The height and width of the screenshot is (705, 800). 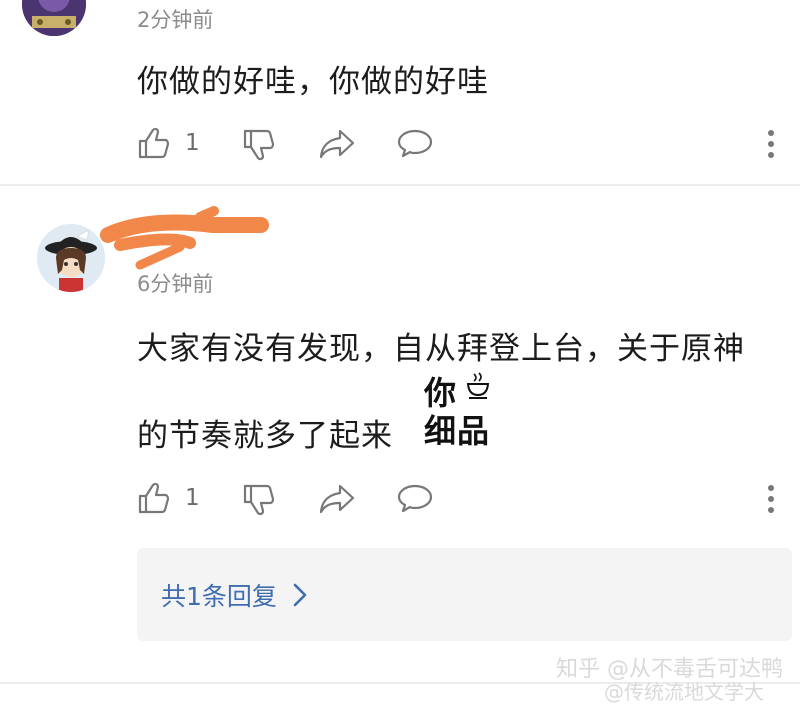 I want to click on comment-text-line-1: 大家有没有发现，自从拜登上台，关于原神, so click(x=441, y=349).